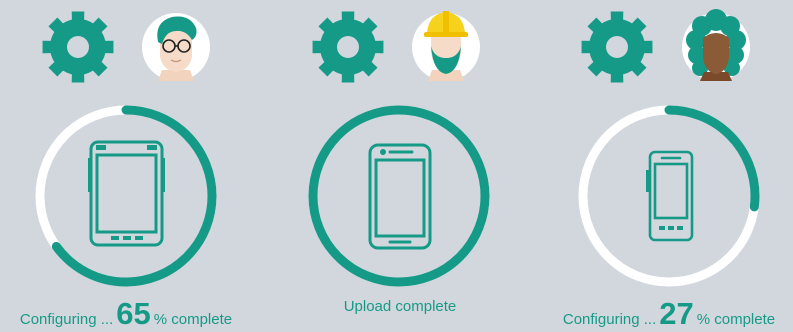 Image resolution: width=793 pixels, height=332 pixels. I want to click on status-line-2: Upload complete, so click(400, 315).